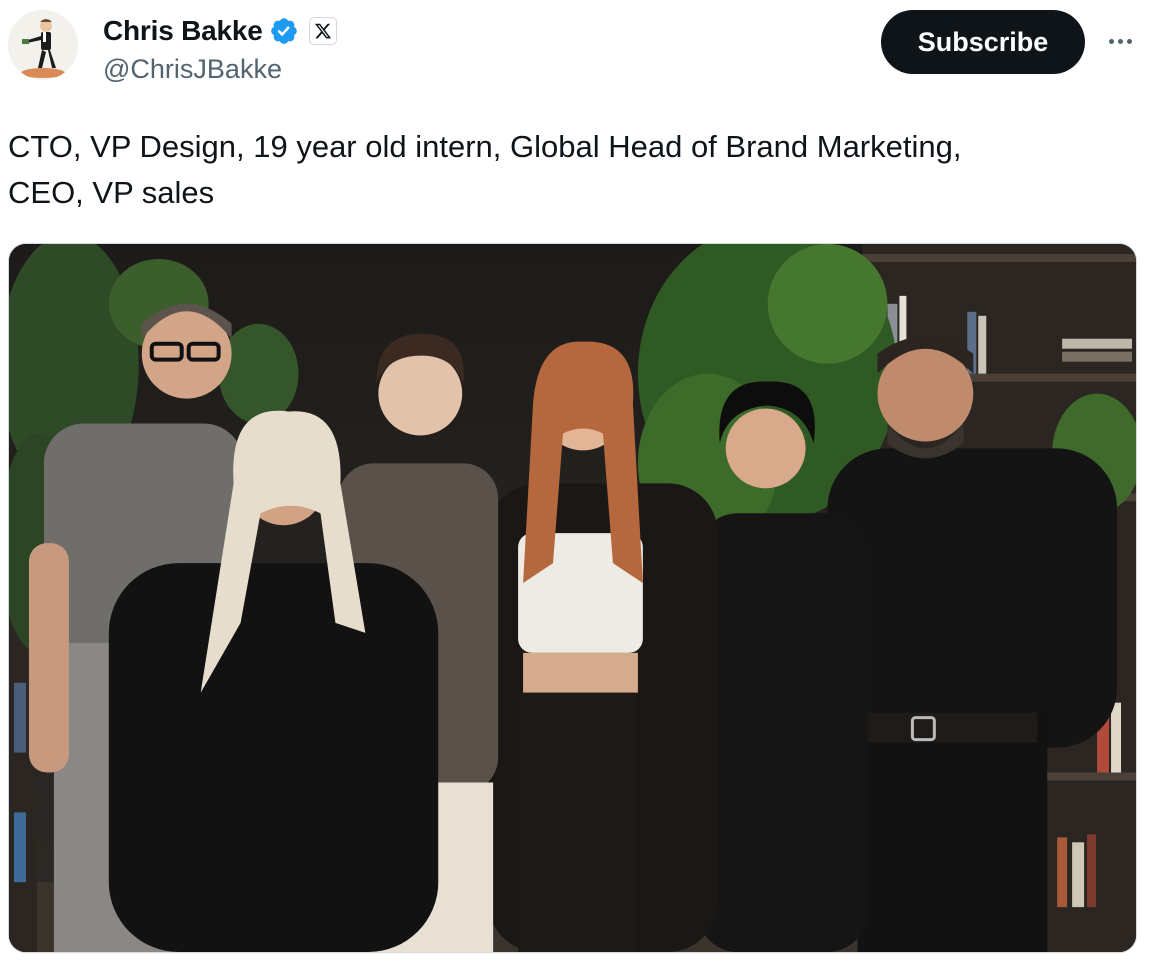  What do you see at coordinates (983, 42) in the screenshot?
I see `subscribe-button: Subscribe` at bounding box center [983, 42].